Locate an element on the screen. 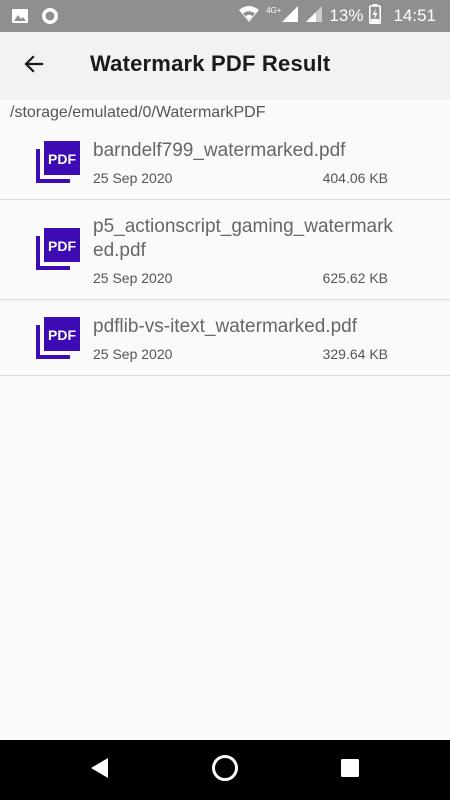  file-name: p5_actionscript_gaming_watermarked.pdf is located at coordinates (243, 238).